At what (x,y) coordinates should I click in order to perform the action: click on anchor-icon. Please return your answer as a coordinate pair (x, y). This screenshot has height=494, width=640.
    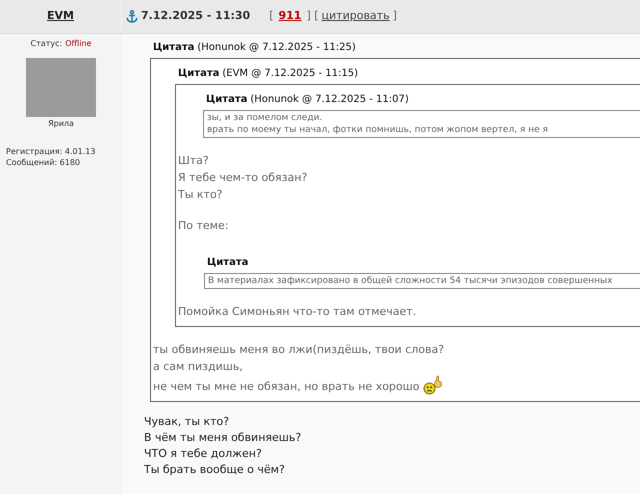
    Looking at the image, I should click on (132, 16).